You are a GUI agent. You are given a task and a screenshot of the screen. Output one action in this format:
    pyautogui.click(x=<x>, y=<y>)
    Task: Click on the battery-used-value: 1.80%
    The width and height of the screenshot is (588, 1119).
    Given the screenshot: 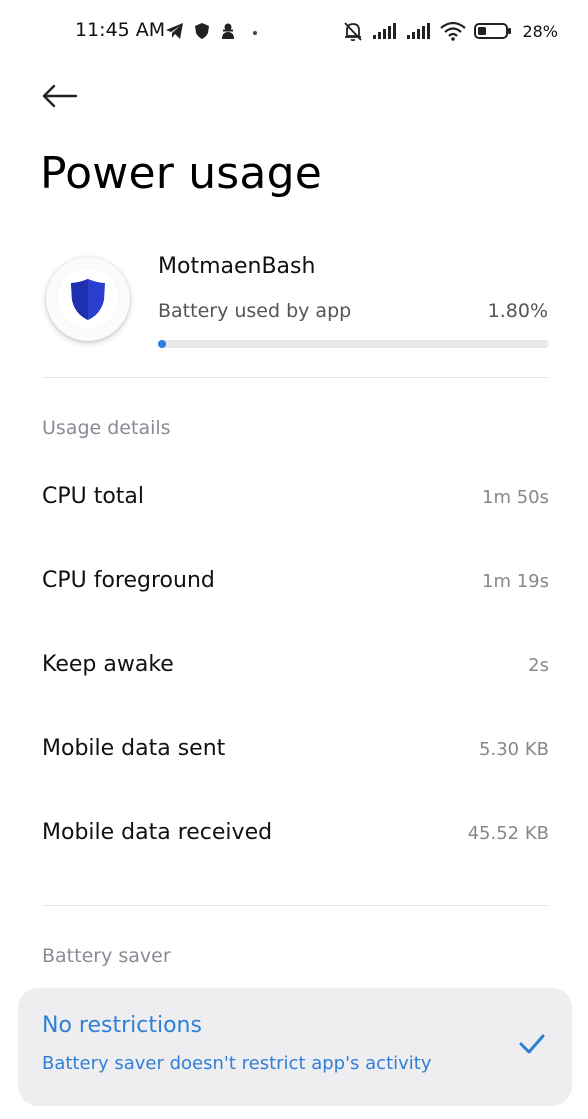 What is the action you would take?
    pyautogui.click(x=517, y=311)
    